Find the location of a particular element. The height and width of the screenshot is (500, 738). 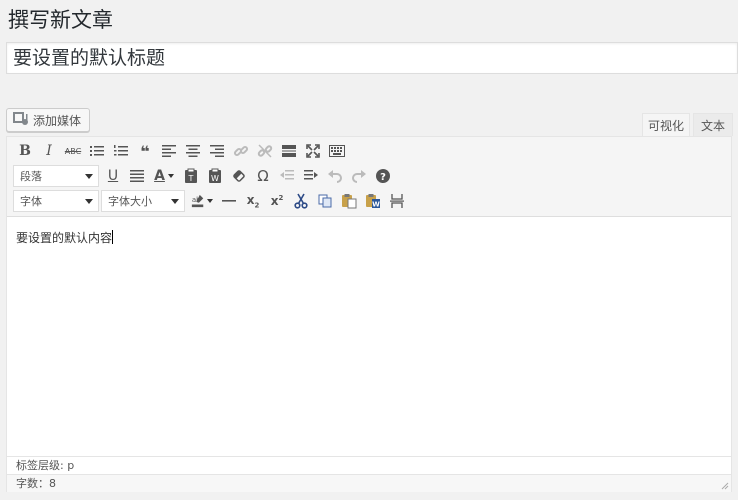

toolbar-row-3: 字体 字体大小 ab x2 x2 W is located at coordinates (211, 201).